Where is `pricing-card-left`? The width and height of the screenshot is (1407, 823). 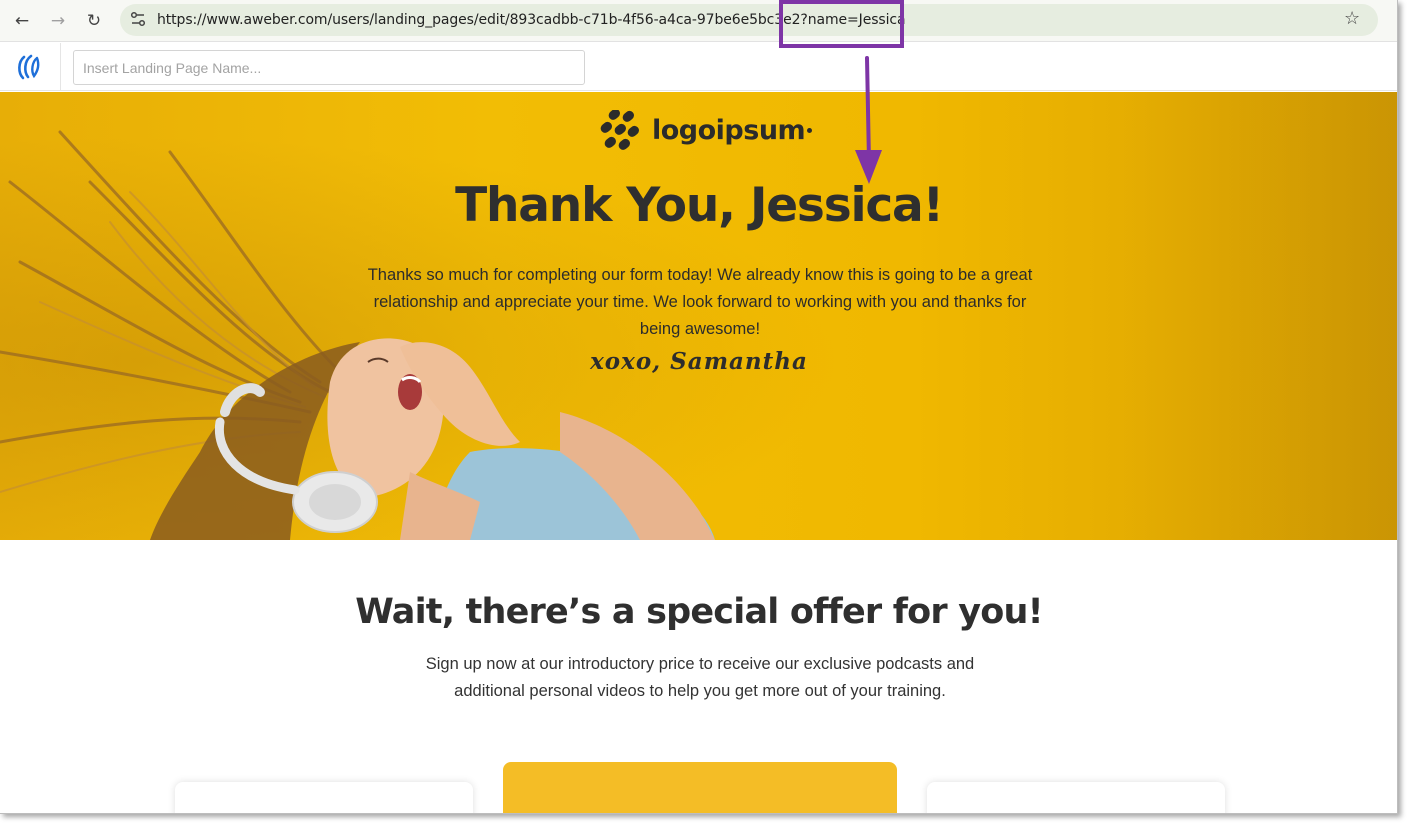 pricing-card-left is located at coordinates (324, 797).